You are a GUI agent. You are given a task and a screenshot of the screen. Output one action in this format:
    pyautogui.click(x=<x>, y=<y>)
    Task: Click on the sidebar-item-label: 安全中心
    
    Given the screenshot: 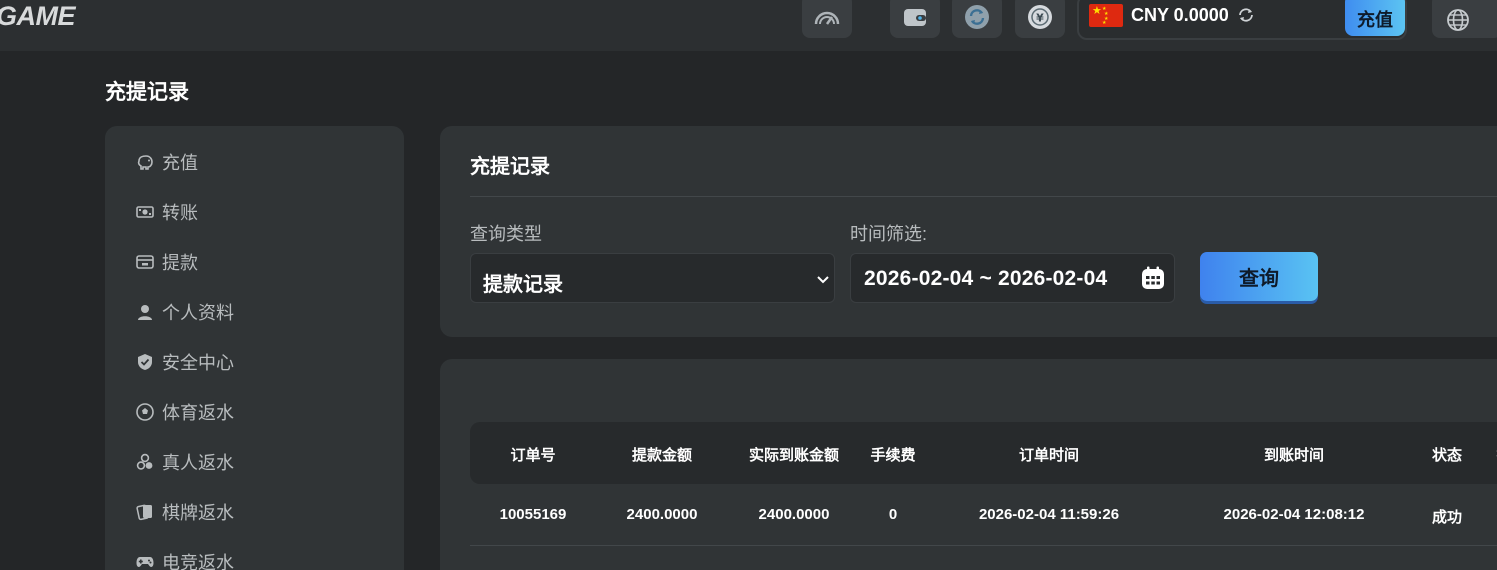 What is the action you would take?
    pyautogui.click(x=198, y=363)
    